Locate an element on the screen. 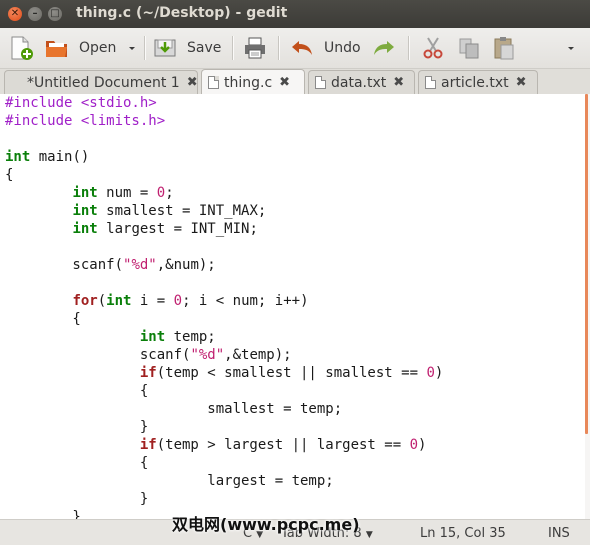  title-bar: ✕ – □ thing.c (~/Desktop) - gedit is located at coordinates (295, 14).